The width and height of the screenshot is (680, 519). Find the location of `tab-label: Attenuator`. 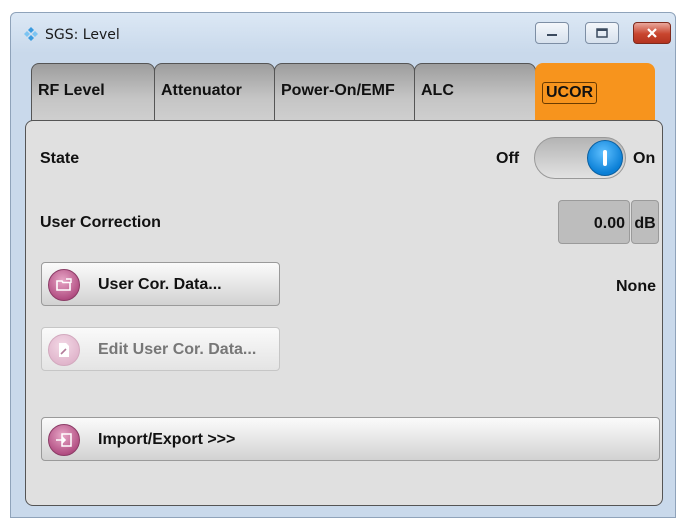

tab-label: Attenuator is located at coordinates (201, 90).